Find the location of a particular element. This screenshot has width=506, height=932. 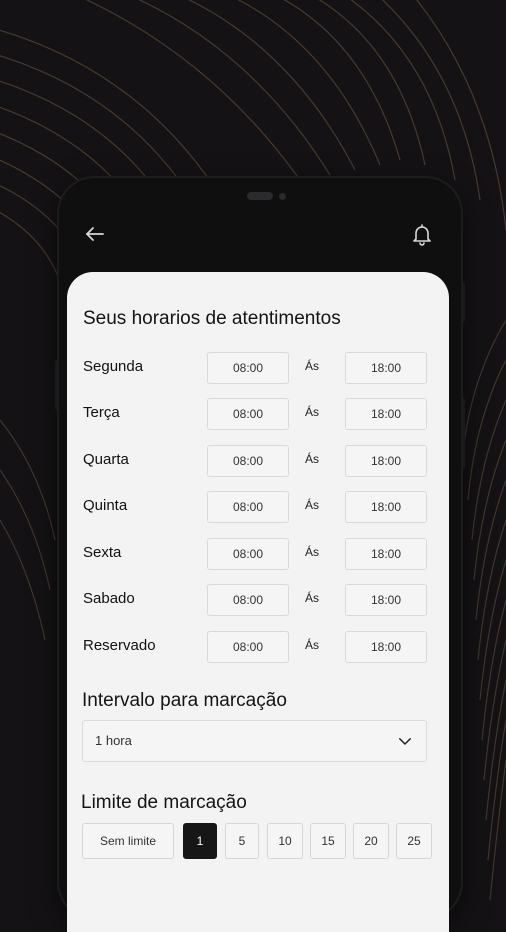

day-row-quinta: Quinta 08:00 Ás 18:00 is located at coordinates (256, 507).